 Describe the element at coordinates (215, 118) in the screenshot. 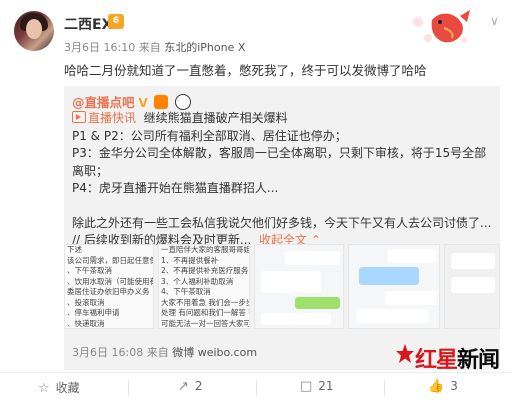

I see `repost-headline: 继续熊猫直播破产相关爆料` at that location.